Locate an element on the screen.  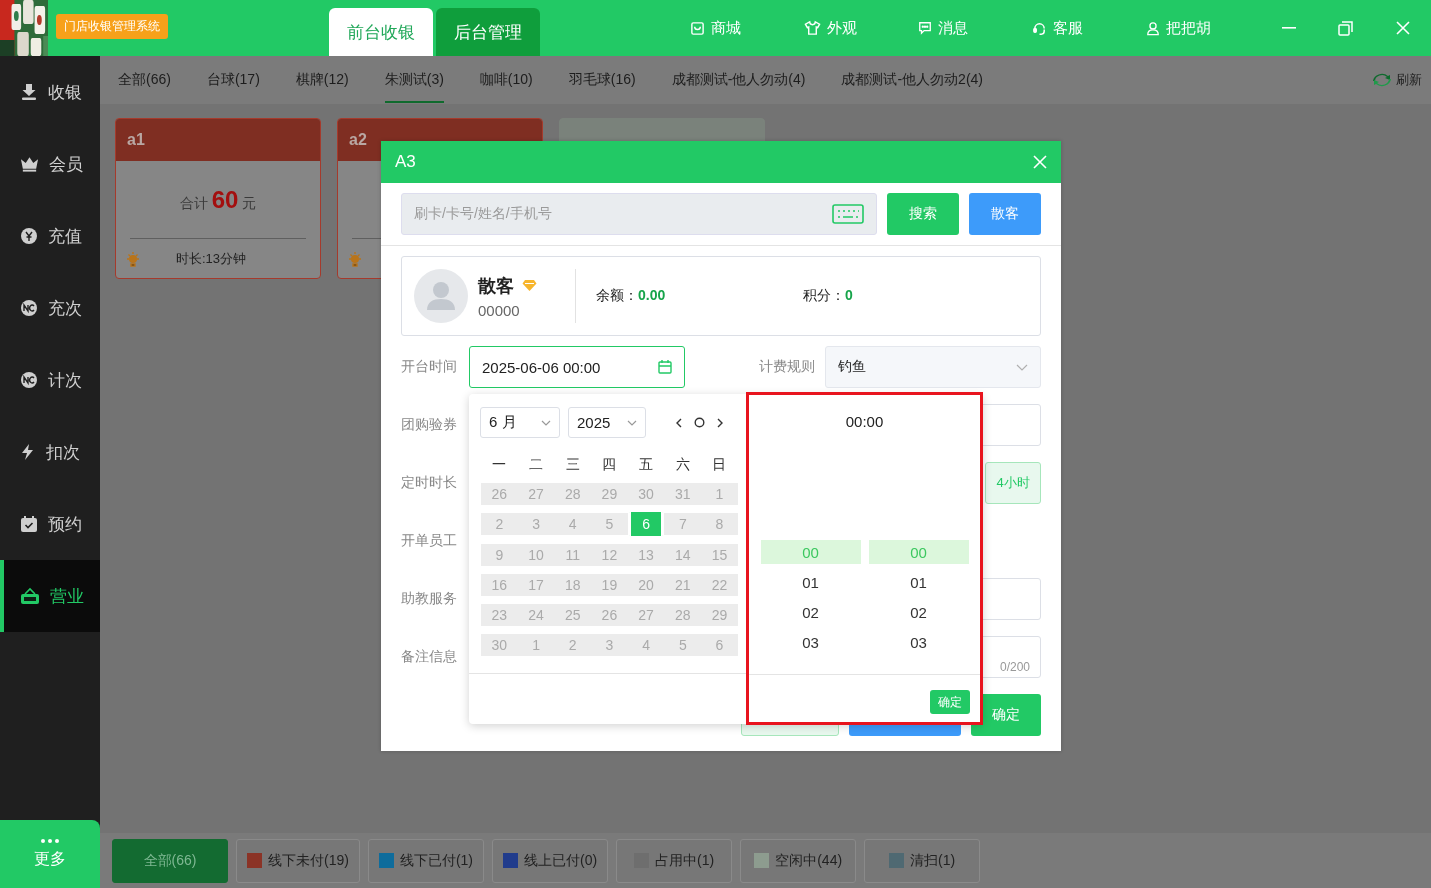
mode-tab: 前台收银 is located at coordinates (381, 32).